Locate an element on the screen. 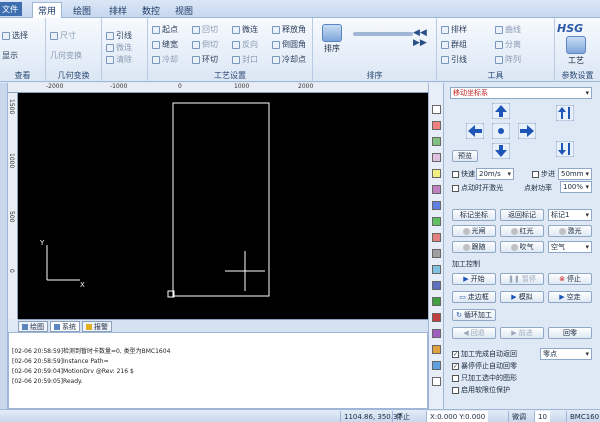 This screenshot has width=600, height=422. return-mark-button: 返回标记 is located at coordinates (522, 215).